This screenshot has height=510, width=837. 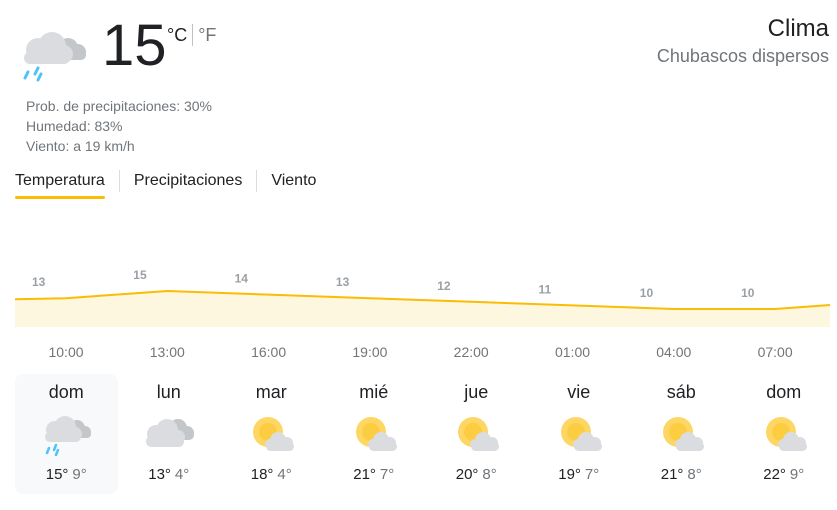 I want to click on unit-divider, so click(x=193, y=35).